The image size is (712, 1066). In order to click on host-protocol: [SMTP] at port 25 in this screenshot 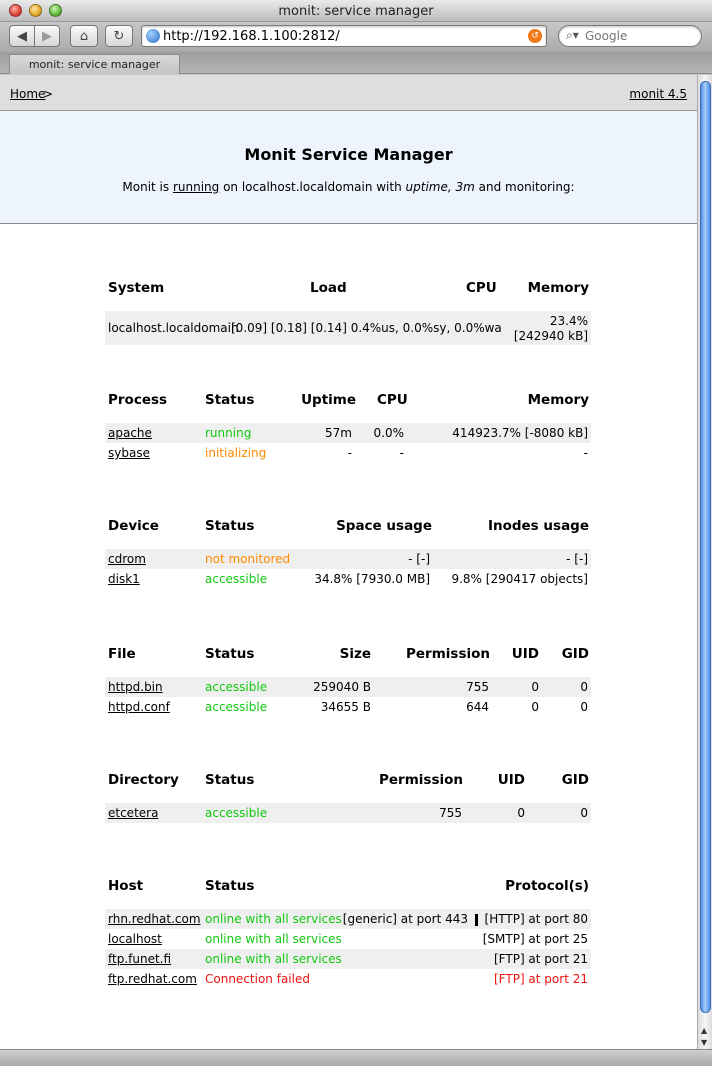, I will do `click(535, 939)`.